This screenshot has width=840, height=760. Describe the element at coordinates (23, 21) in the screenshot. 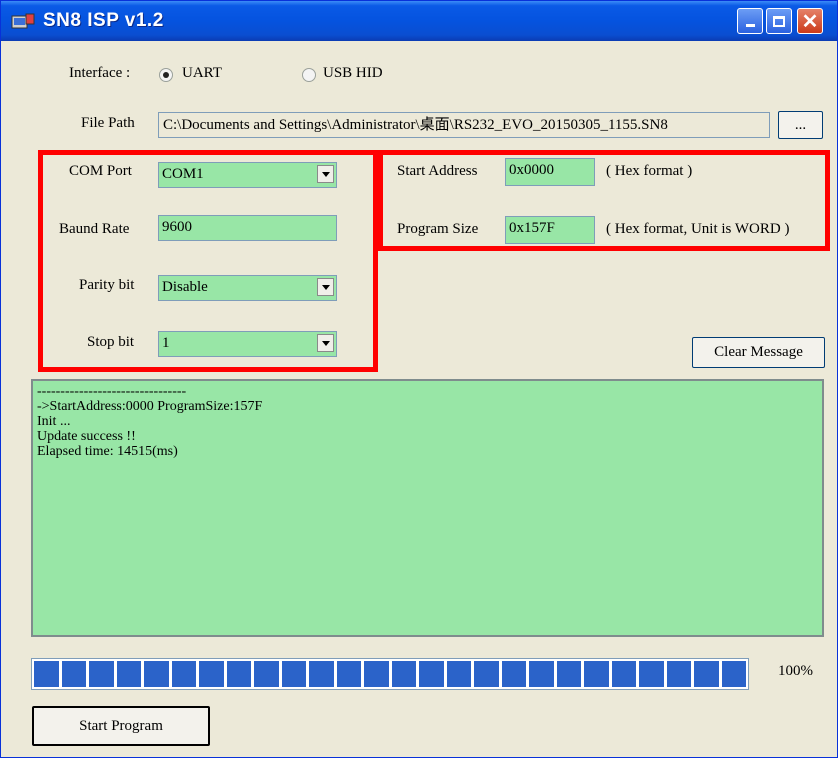

I see `app-icon` at that location.